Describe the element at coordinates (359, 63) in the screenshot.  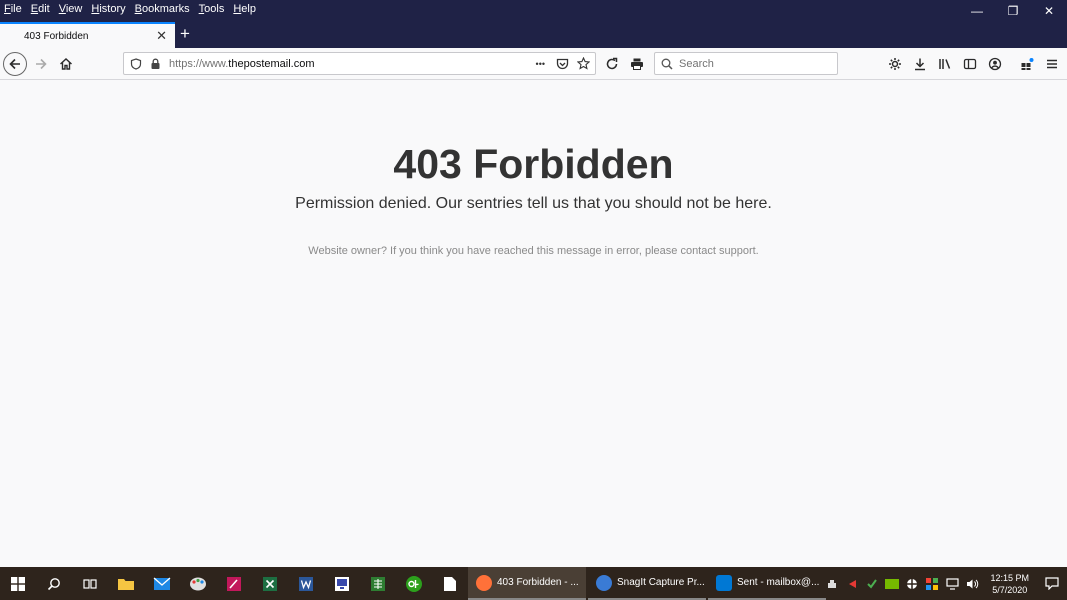
I see `url-bar: https://www.thepostemail.com •••` at that location.